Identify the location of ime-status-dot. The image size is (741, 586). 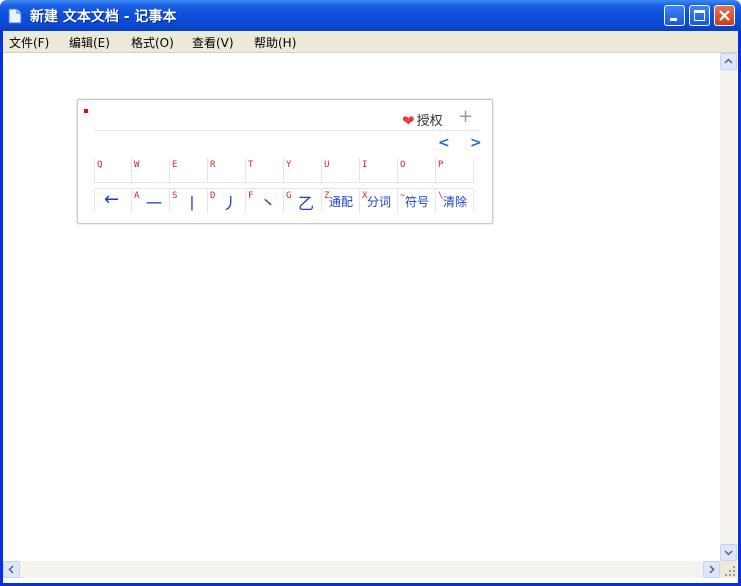
(86, 111).